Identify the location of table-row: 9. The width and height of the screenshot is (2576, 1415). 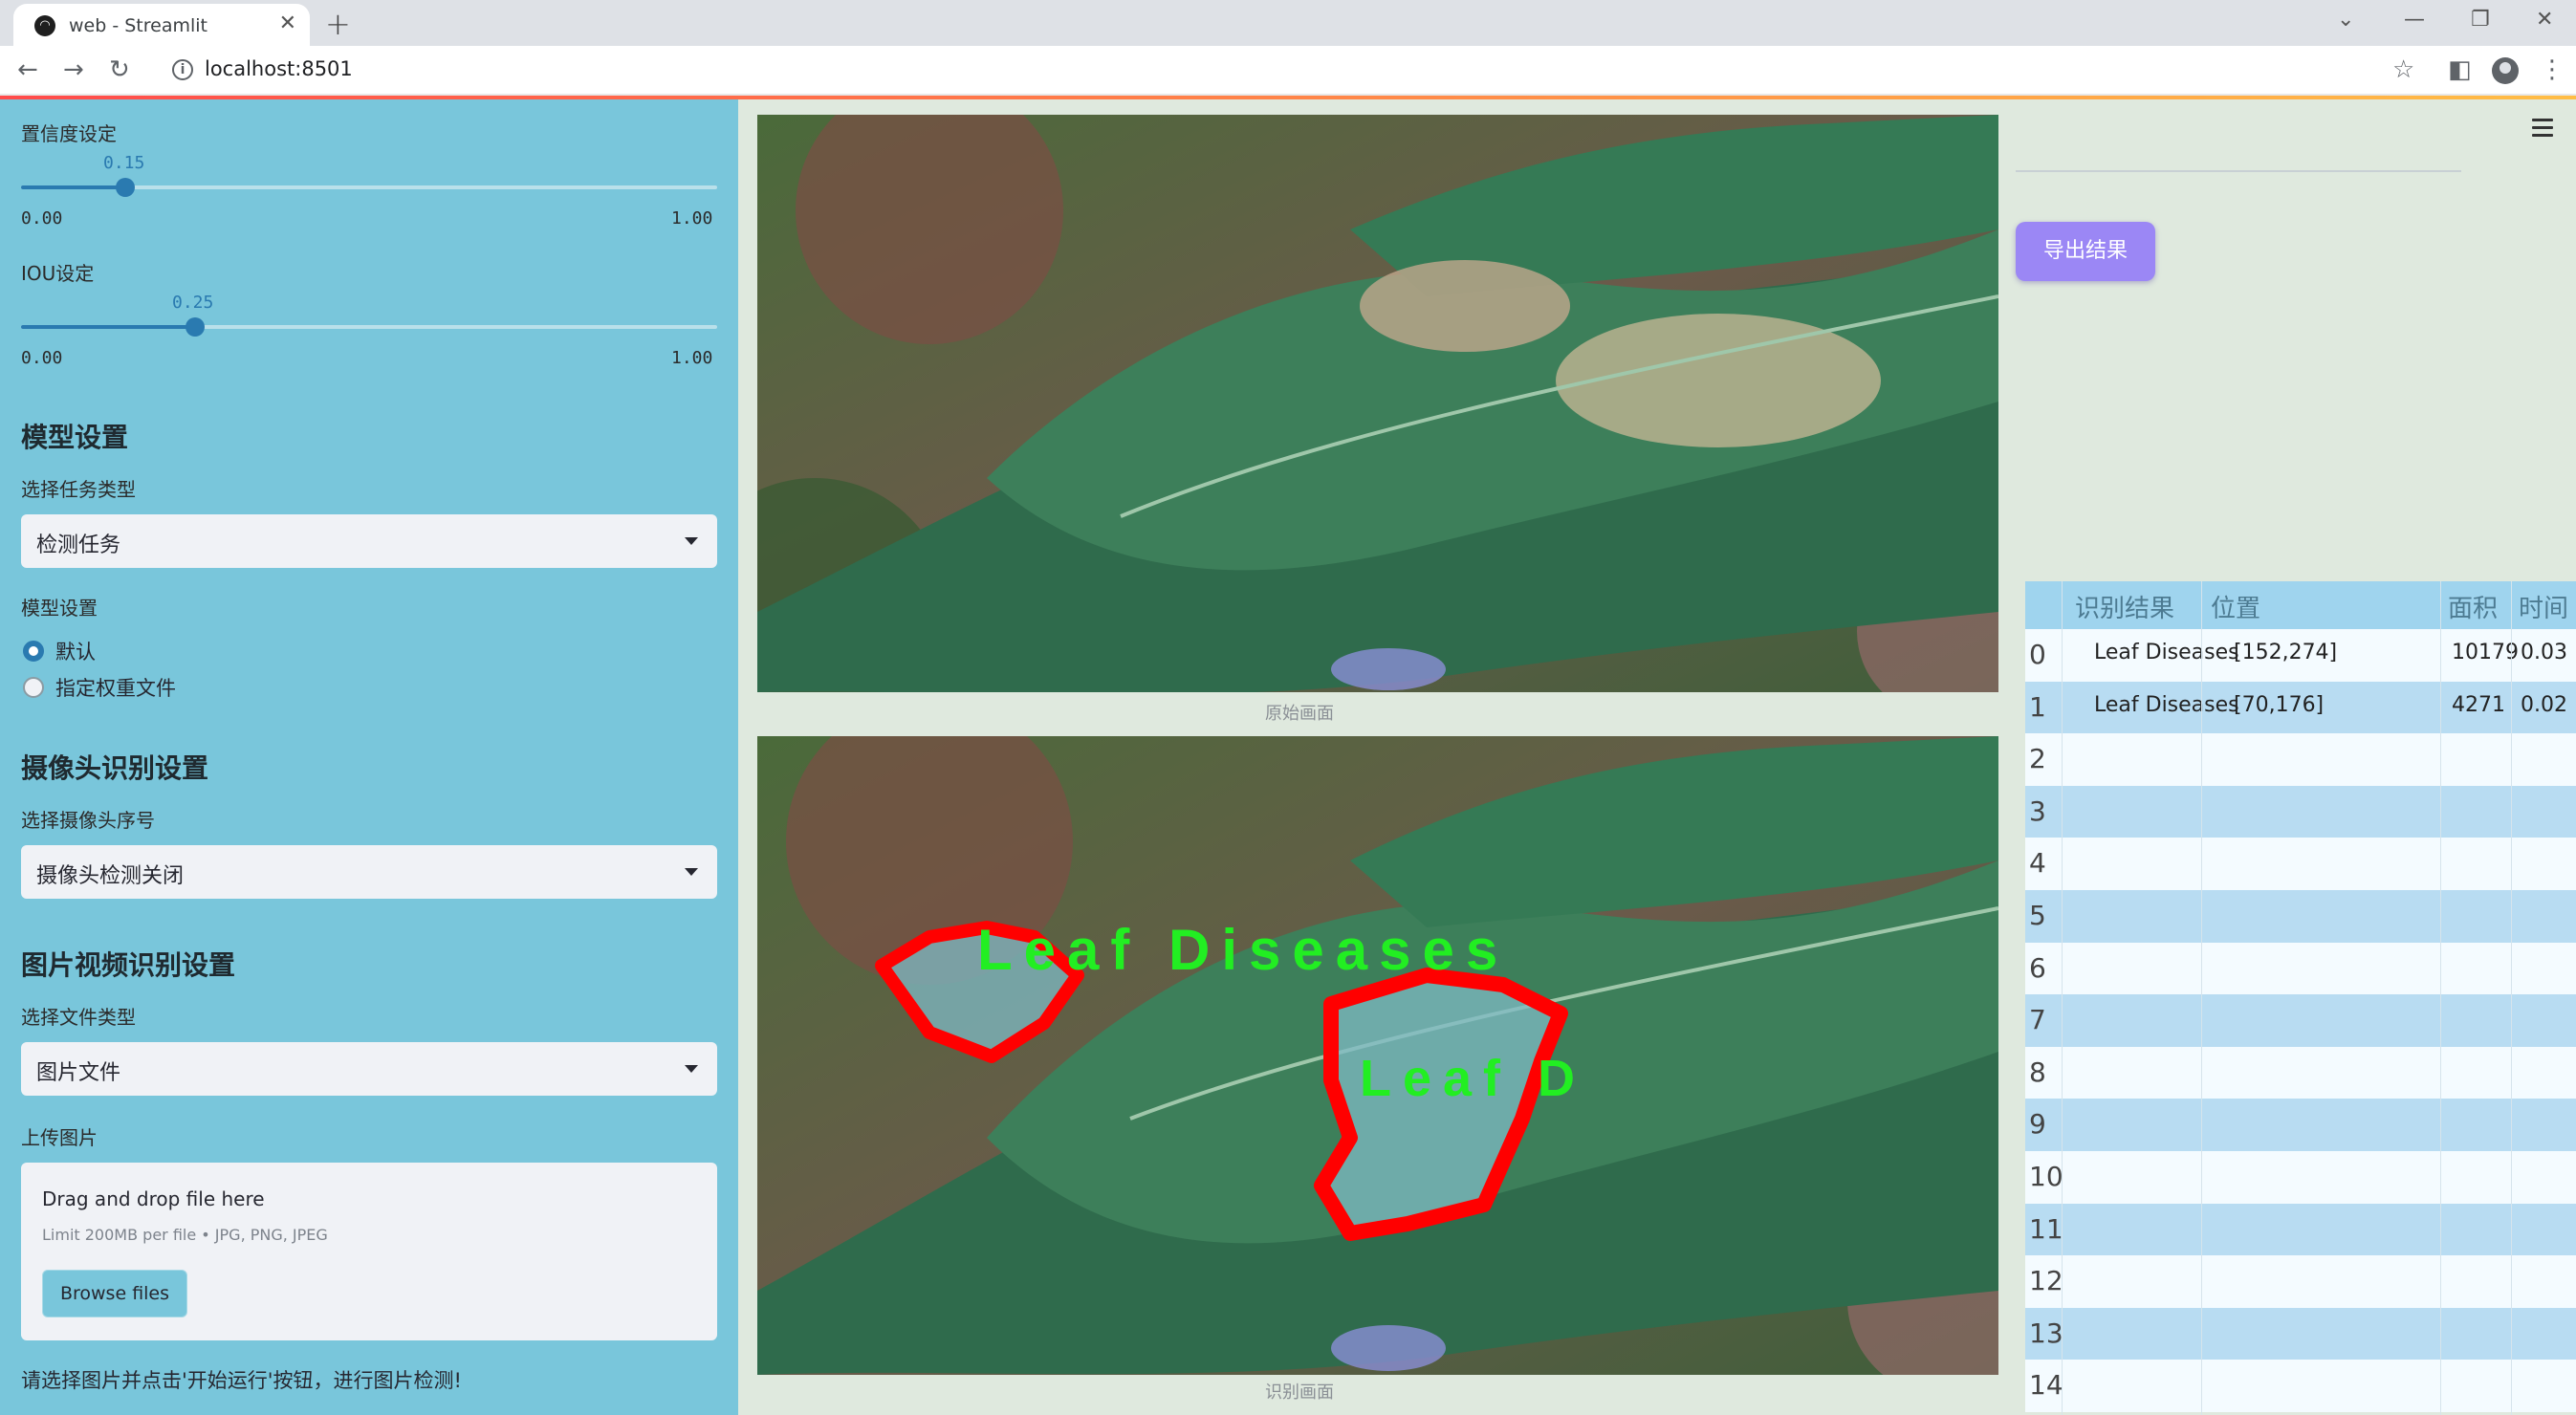
(2300, 1125).